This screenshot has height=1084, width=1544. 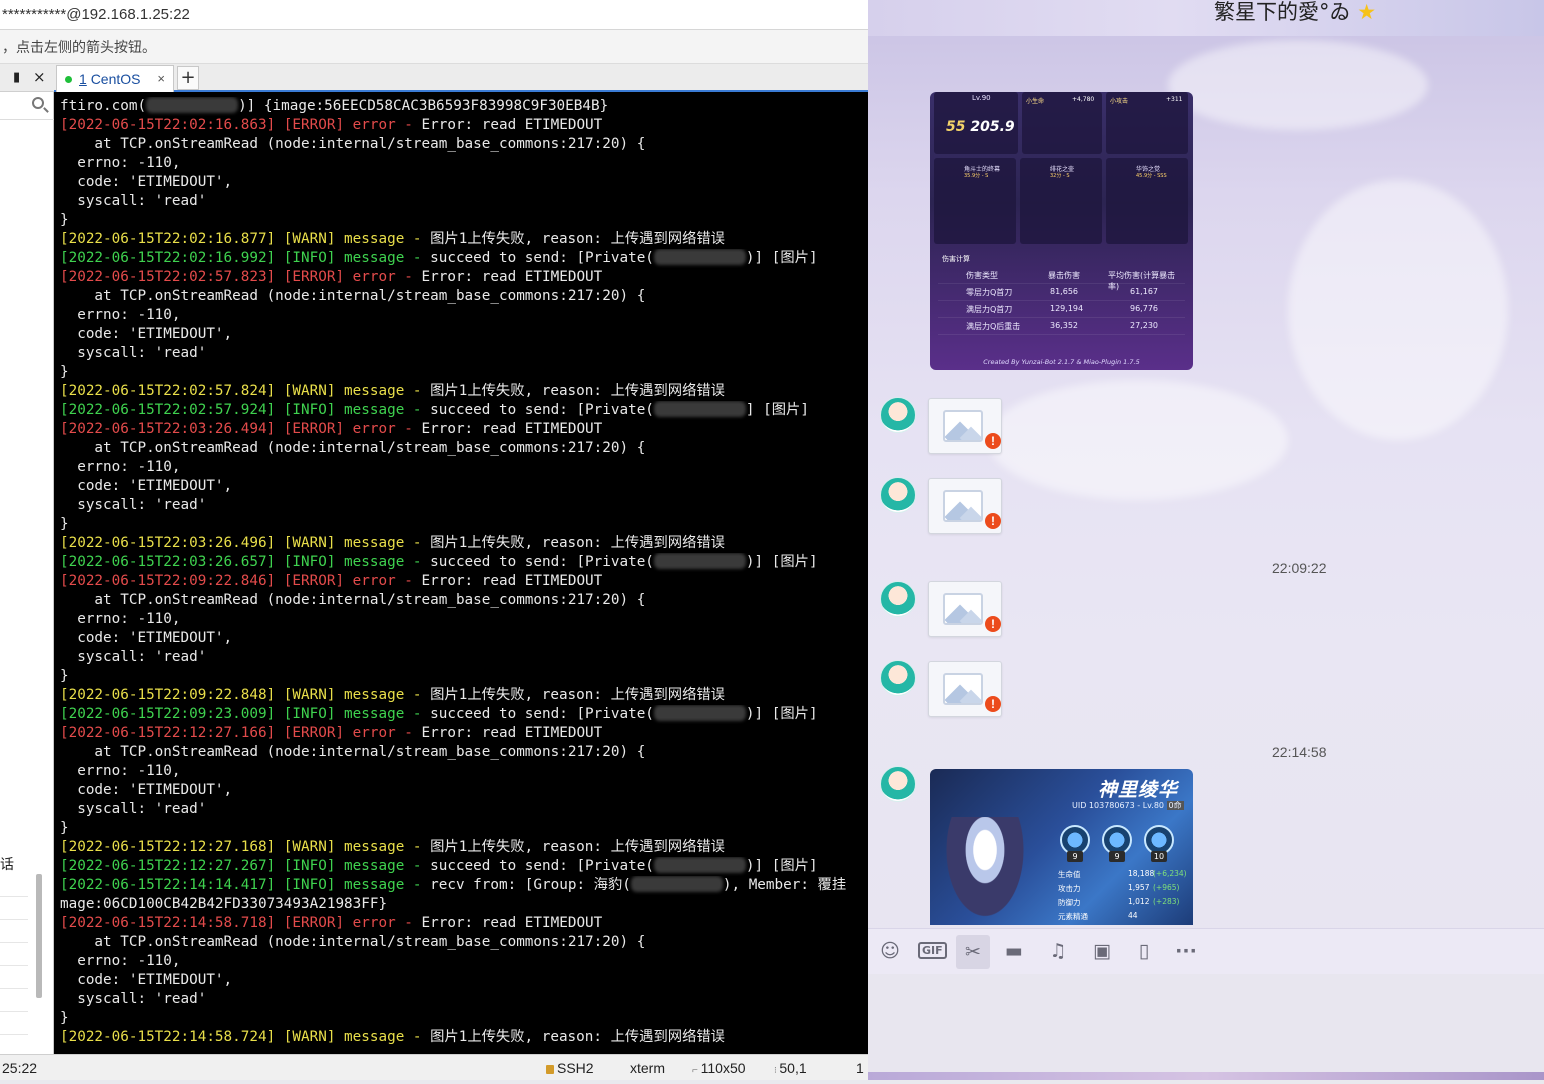 What do you see at coordinates (188, 78) in the screenshot?
I see `new-tab-button: +` at bounding box center [188, 78].